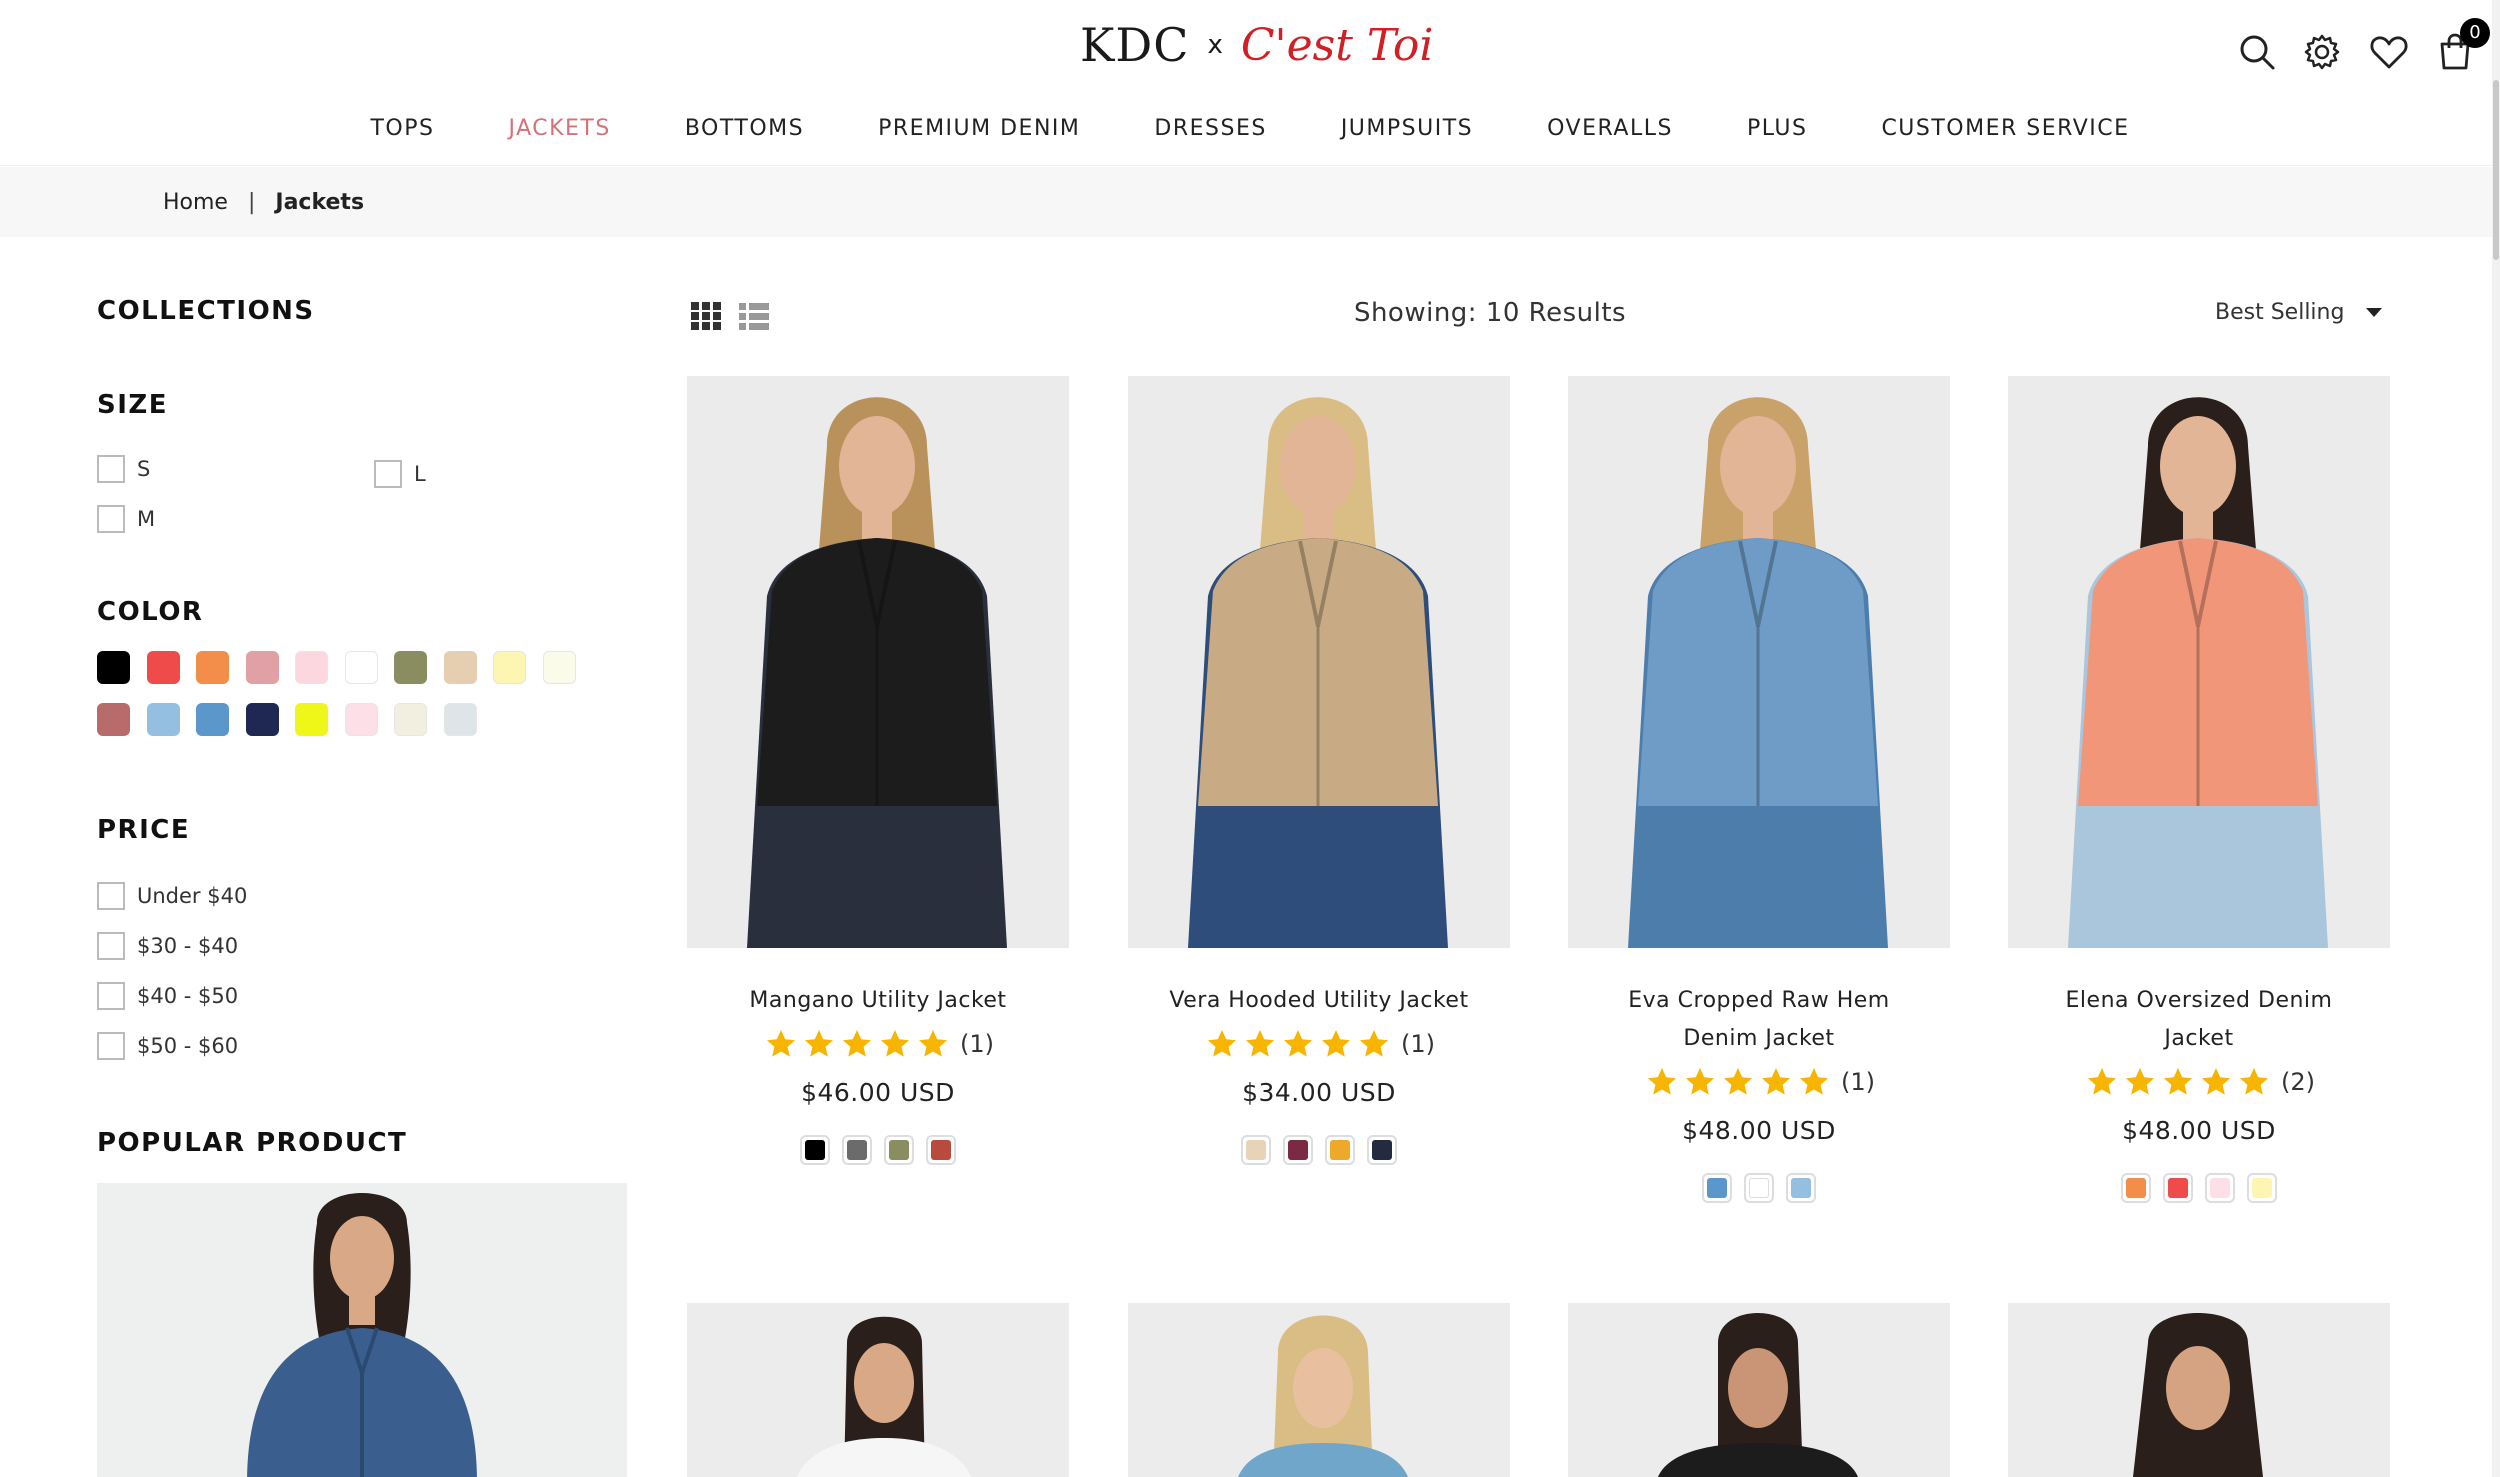 The height and width of the screenshot is (1477, 2500). What do you see at coordinates (706, 316) in the screenshot?
I see `grid-view-icon` at bounding box center [706, 316].